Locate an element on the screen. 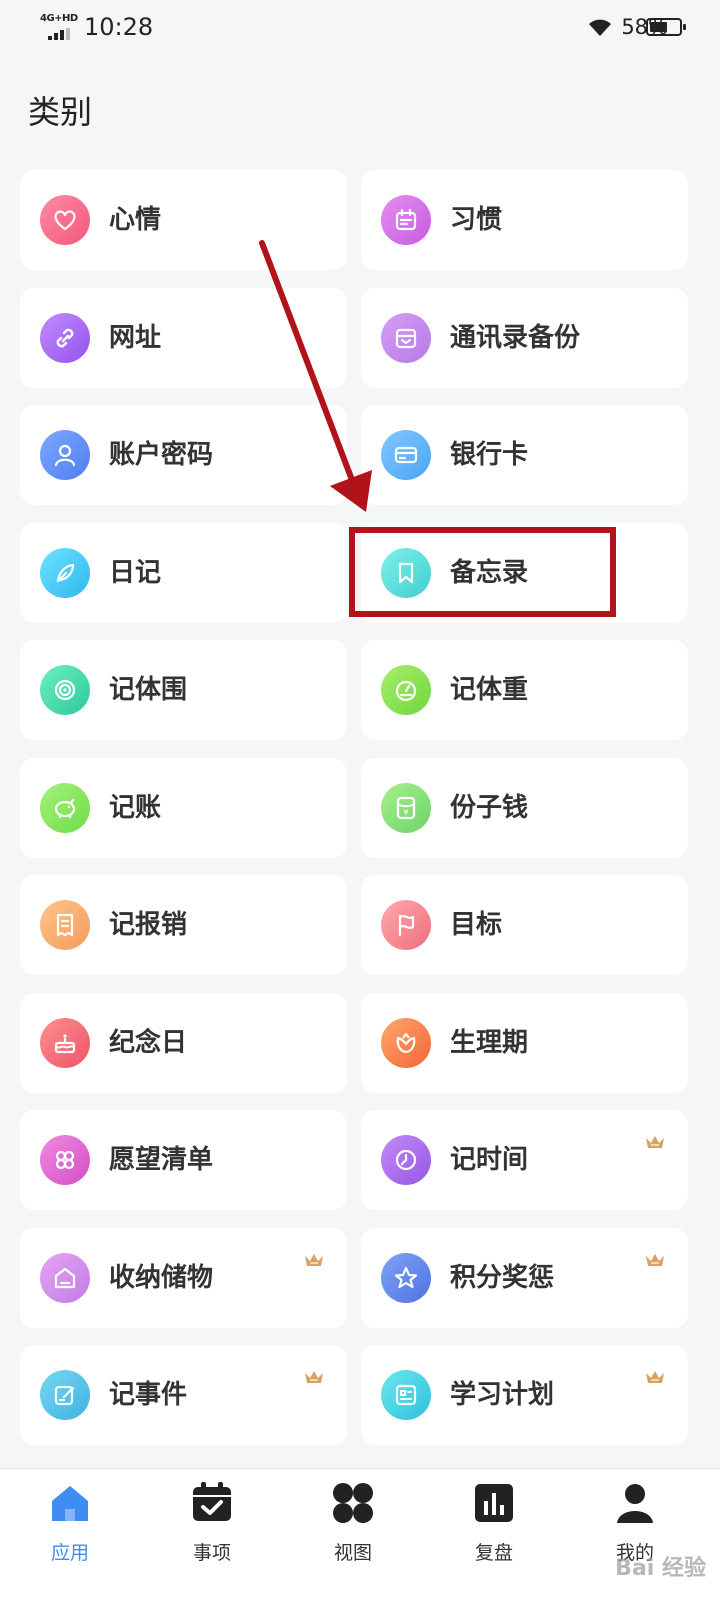 The image size is (720, 1601). category-card-3: 通讯录备份 is located at coordinates (524, 337).